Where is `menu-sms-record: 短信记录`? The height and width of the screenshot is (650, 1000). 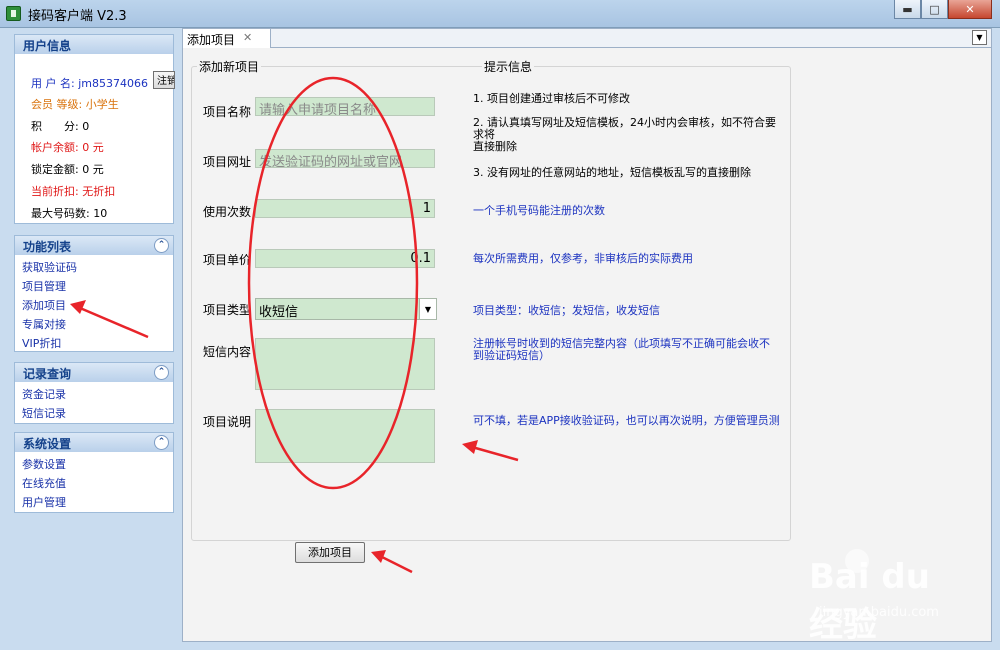
menu-sms-record: 短信记录 is located at coordinates (94, 413).